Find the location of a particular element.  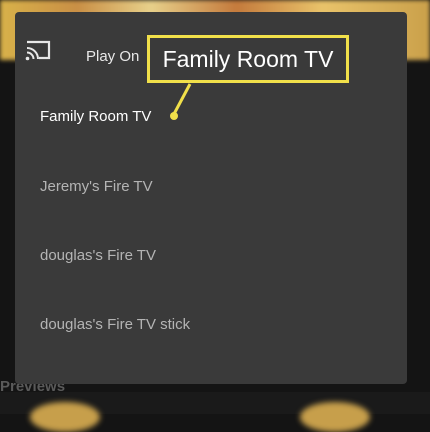

device-option-douglas-fire-tv-stick: douglas's Fire TV stick is located at coordinates (115, 324).